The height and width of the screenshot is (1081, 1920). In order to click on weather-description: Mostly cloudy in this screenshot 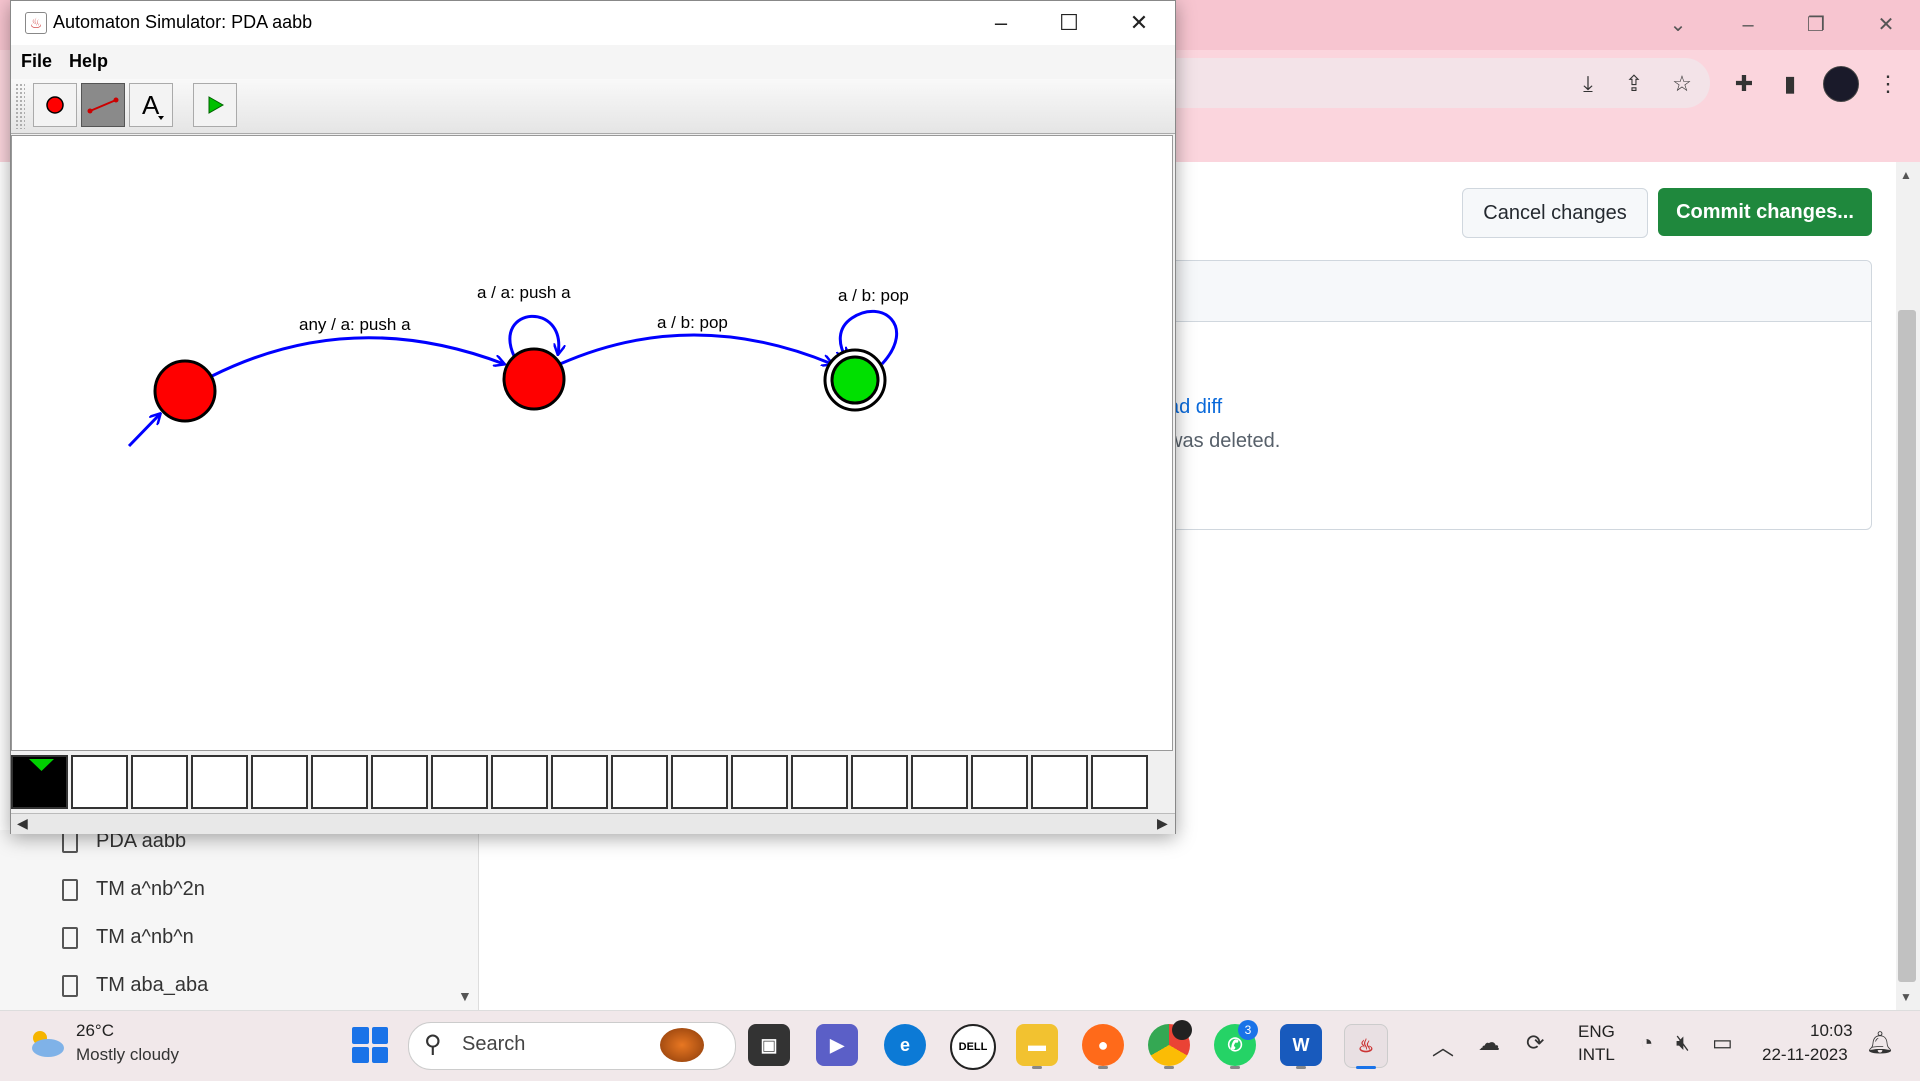, I will do `click(127, 1055)`.